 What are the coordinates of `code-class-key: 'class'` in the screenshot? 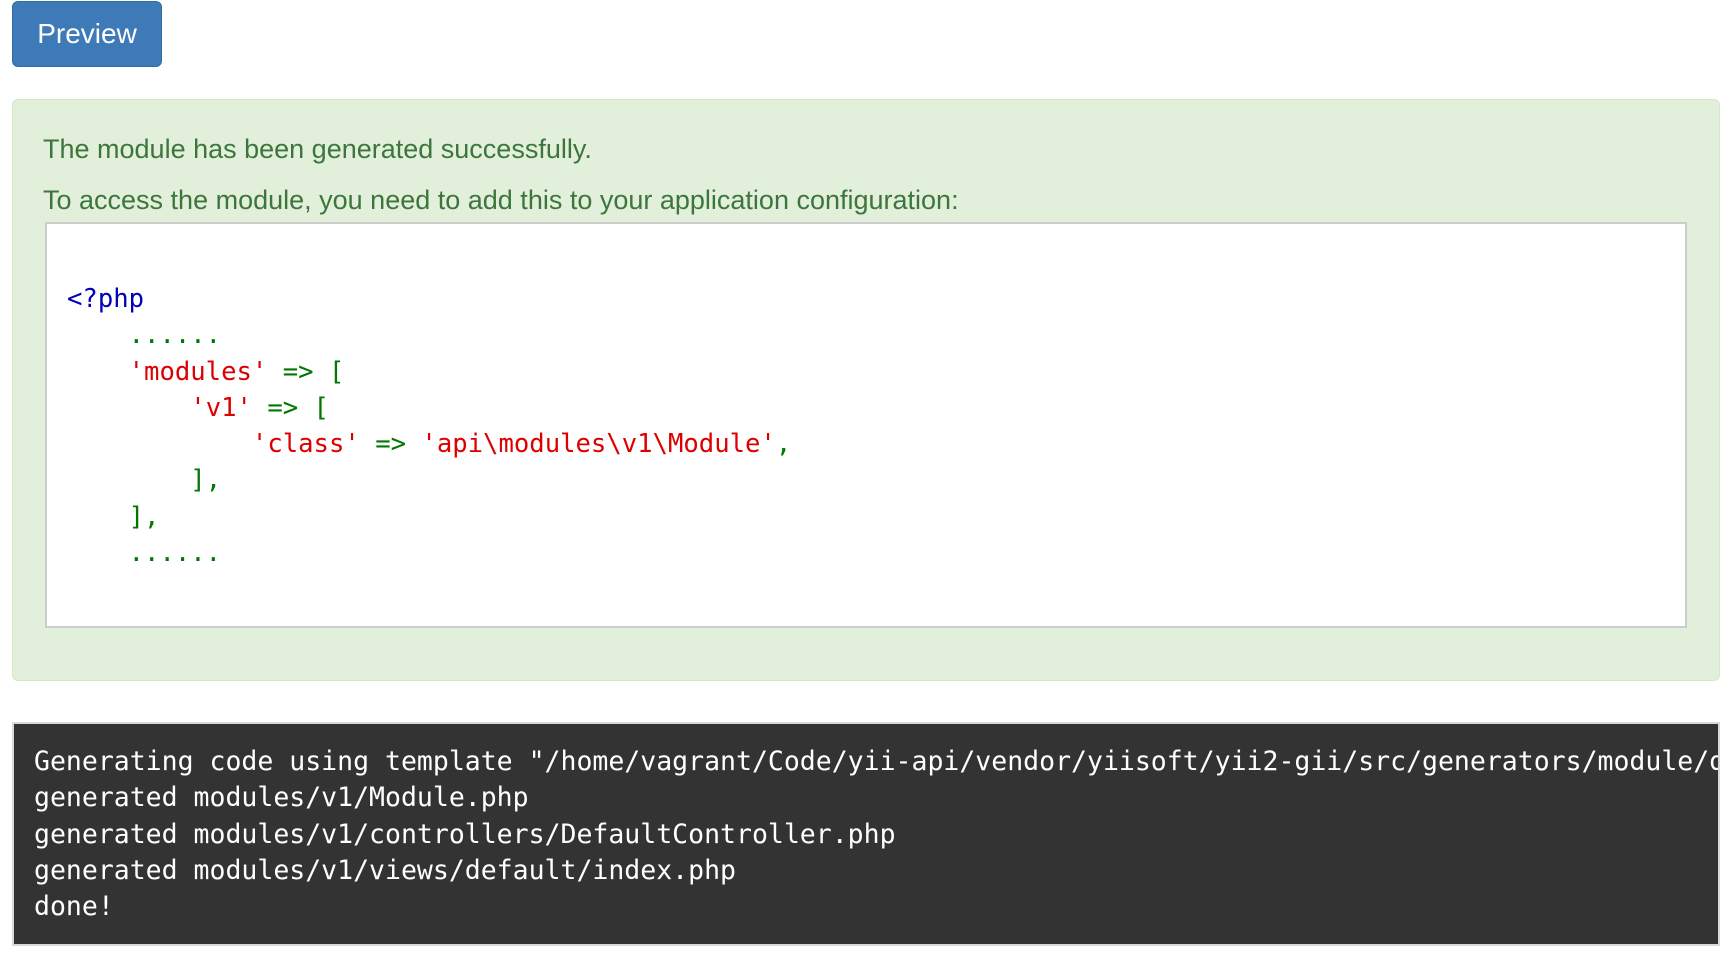 It's located at (305, 444).